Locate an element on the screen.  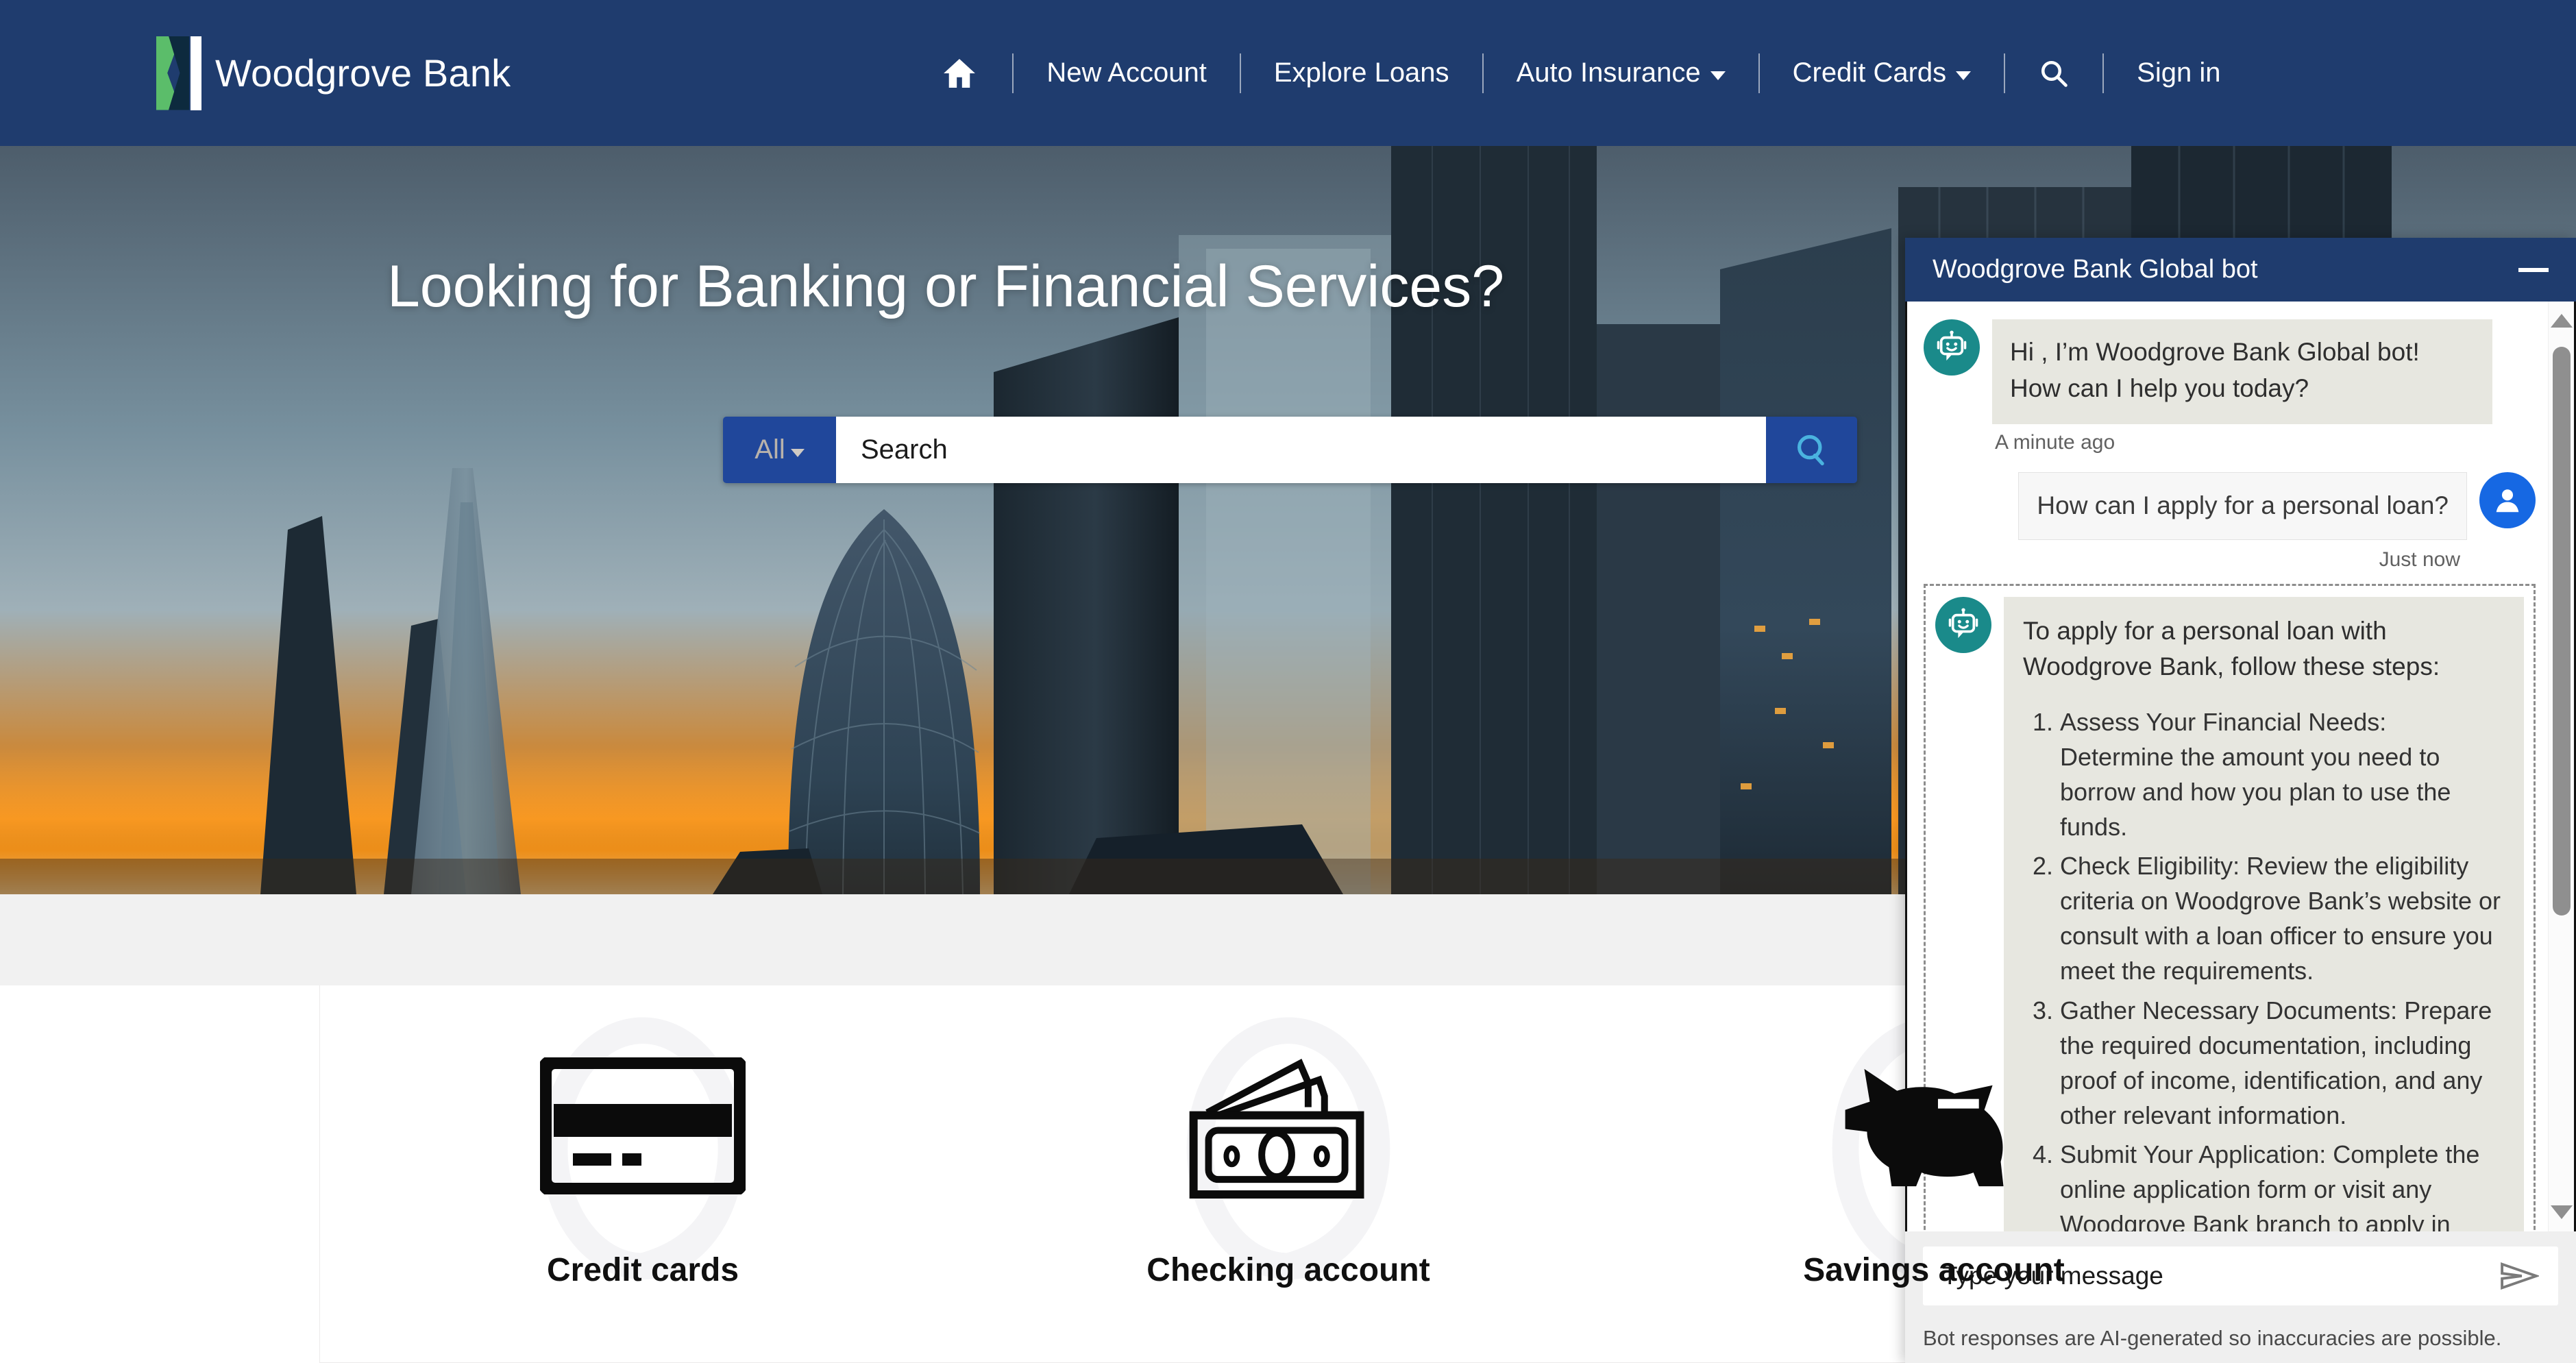
scroll-down-arrow-icon is located at coordinates (2562, 1212).